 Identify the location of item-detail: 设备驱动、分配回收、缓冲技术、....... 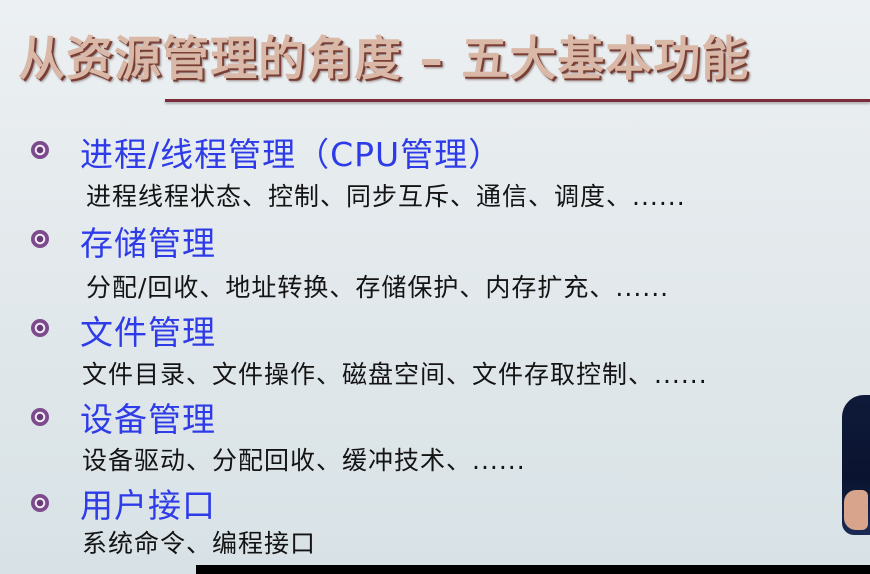
(304, 460).